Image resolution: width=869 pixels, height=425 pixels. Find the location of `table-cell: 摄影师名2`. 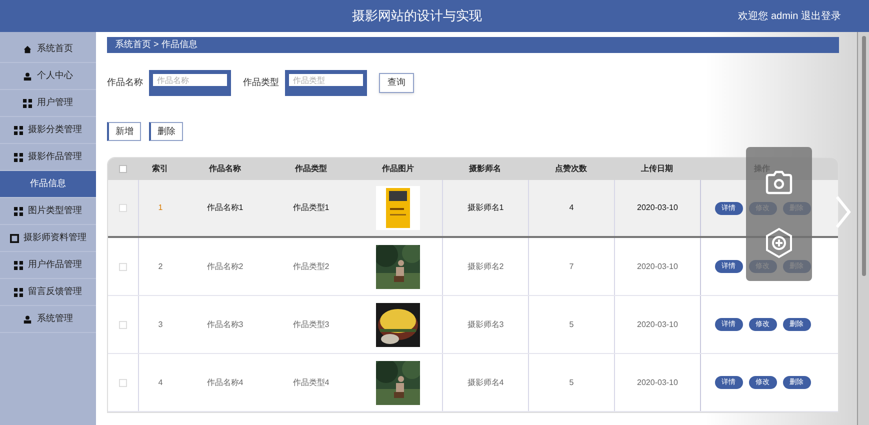

table-cell: 摄影师名2 is located at coordinates (485, 266).